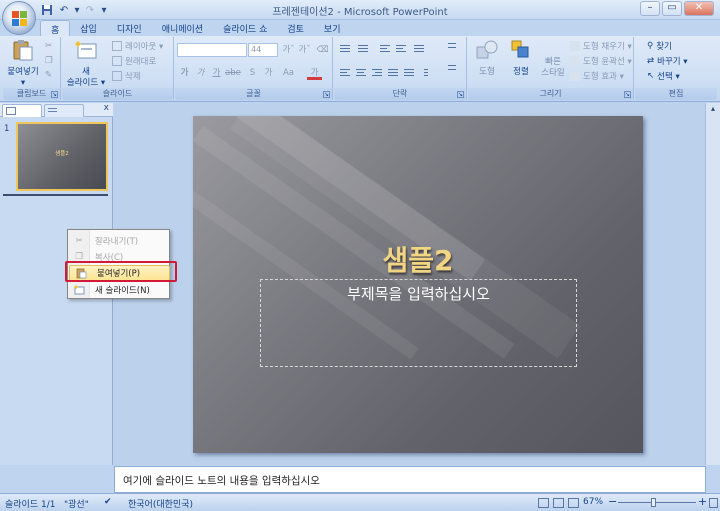 The width and height of the screenshot is (720, 511). I want to click on align-right-icon, so click(377, 73).